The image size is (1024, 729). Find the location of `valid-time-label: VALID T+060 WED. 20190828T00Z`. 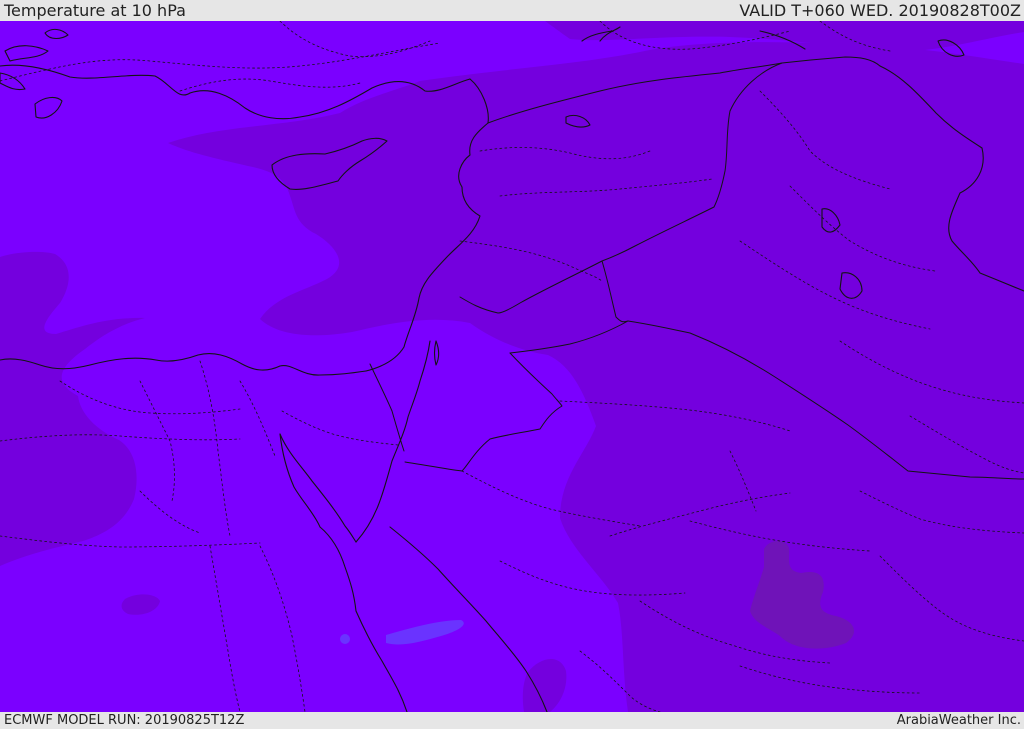

valid-time-label: VALID T+060 WED. 20190828T00Z is located at coordinates (880, 10).